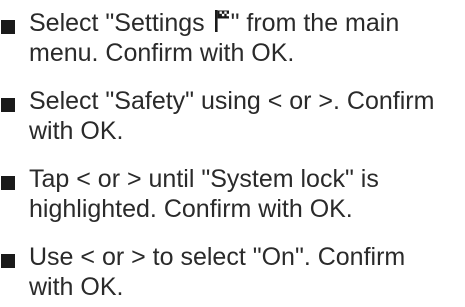 The image size is (465, 307). What do you see at coordinates (162, 53) in the screenshot?
I see `step-1-line-2: menu. Confirm with OK.` at bounding box center [162, 53].